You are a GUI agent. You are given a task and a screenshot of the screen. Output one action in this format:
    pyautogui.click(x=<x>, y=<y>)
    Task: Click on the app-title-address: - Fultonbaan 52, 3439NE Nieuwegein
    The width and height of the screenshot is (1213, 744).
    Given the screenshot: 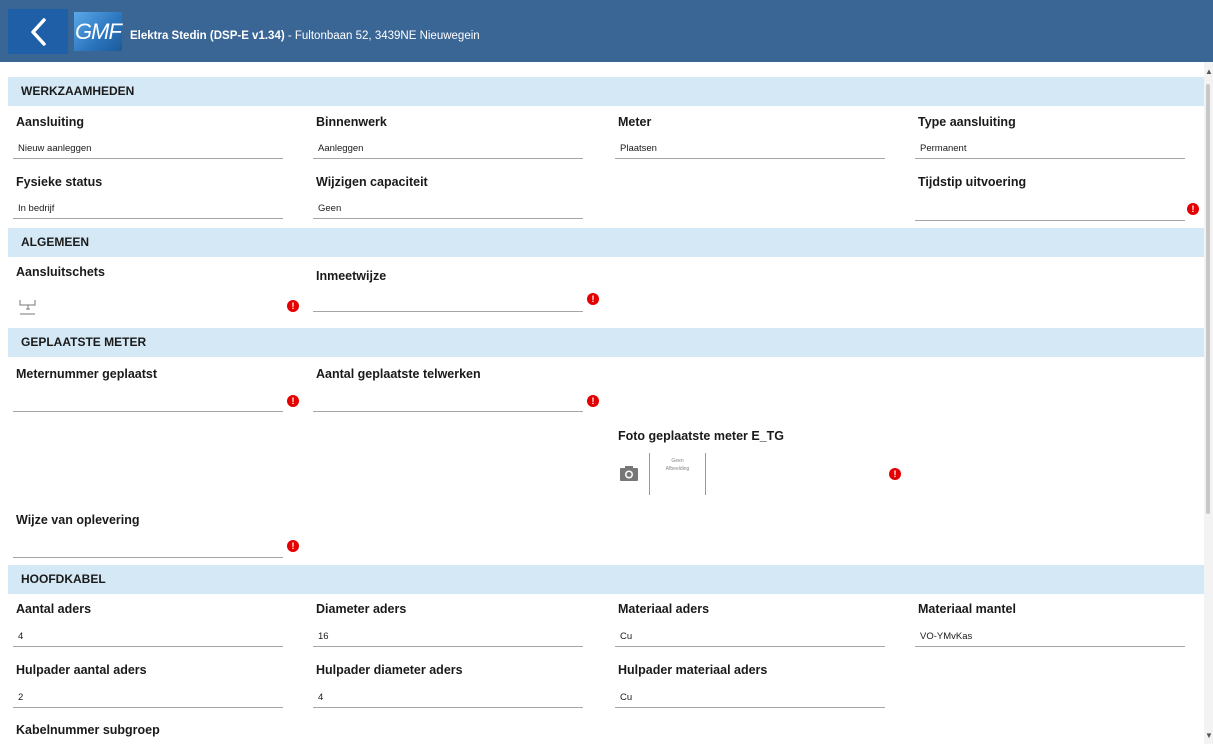 What is the action you would take?
    pyautogui.click(x=382, y=36)
    